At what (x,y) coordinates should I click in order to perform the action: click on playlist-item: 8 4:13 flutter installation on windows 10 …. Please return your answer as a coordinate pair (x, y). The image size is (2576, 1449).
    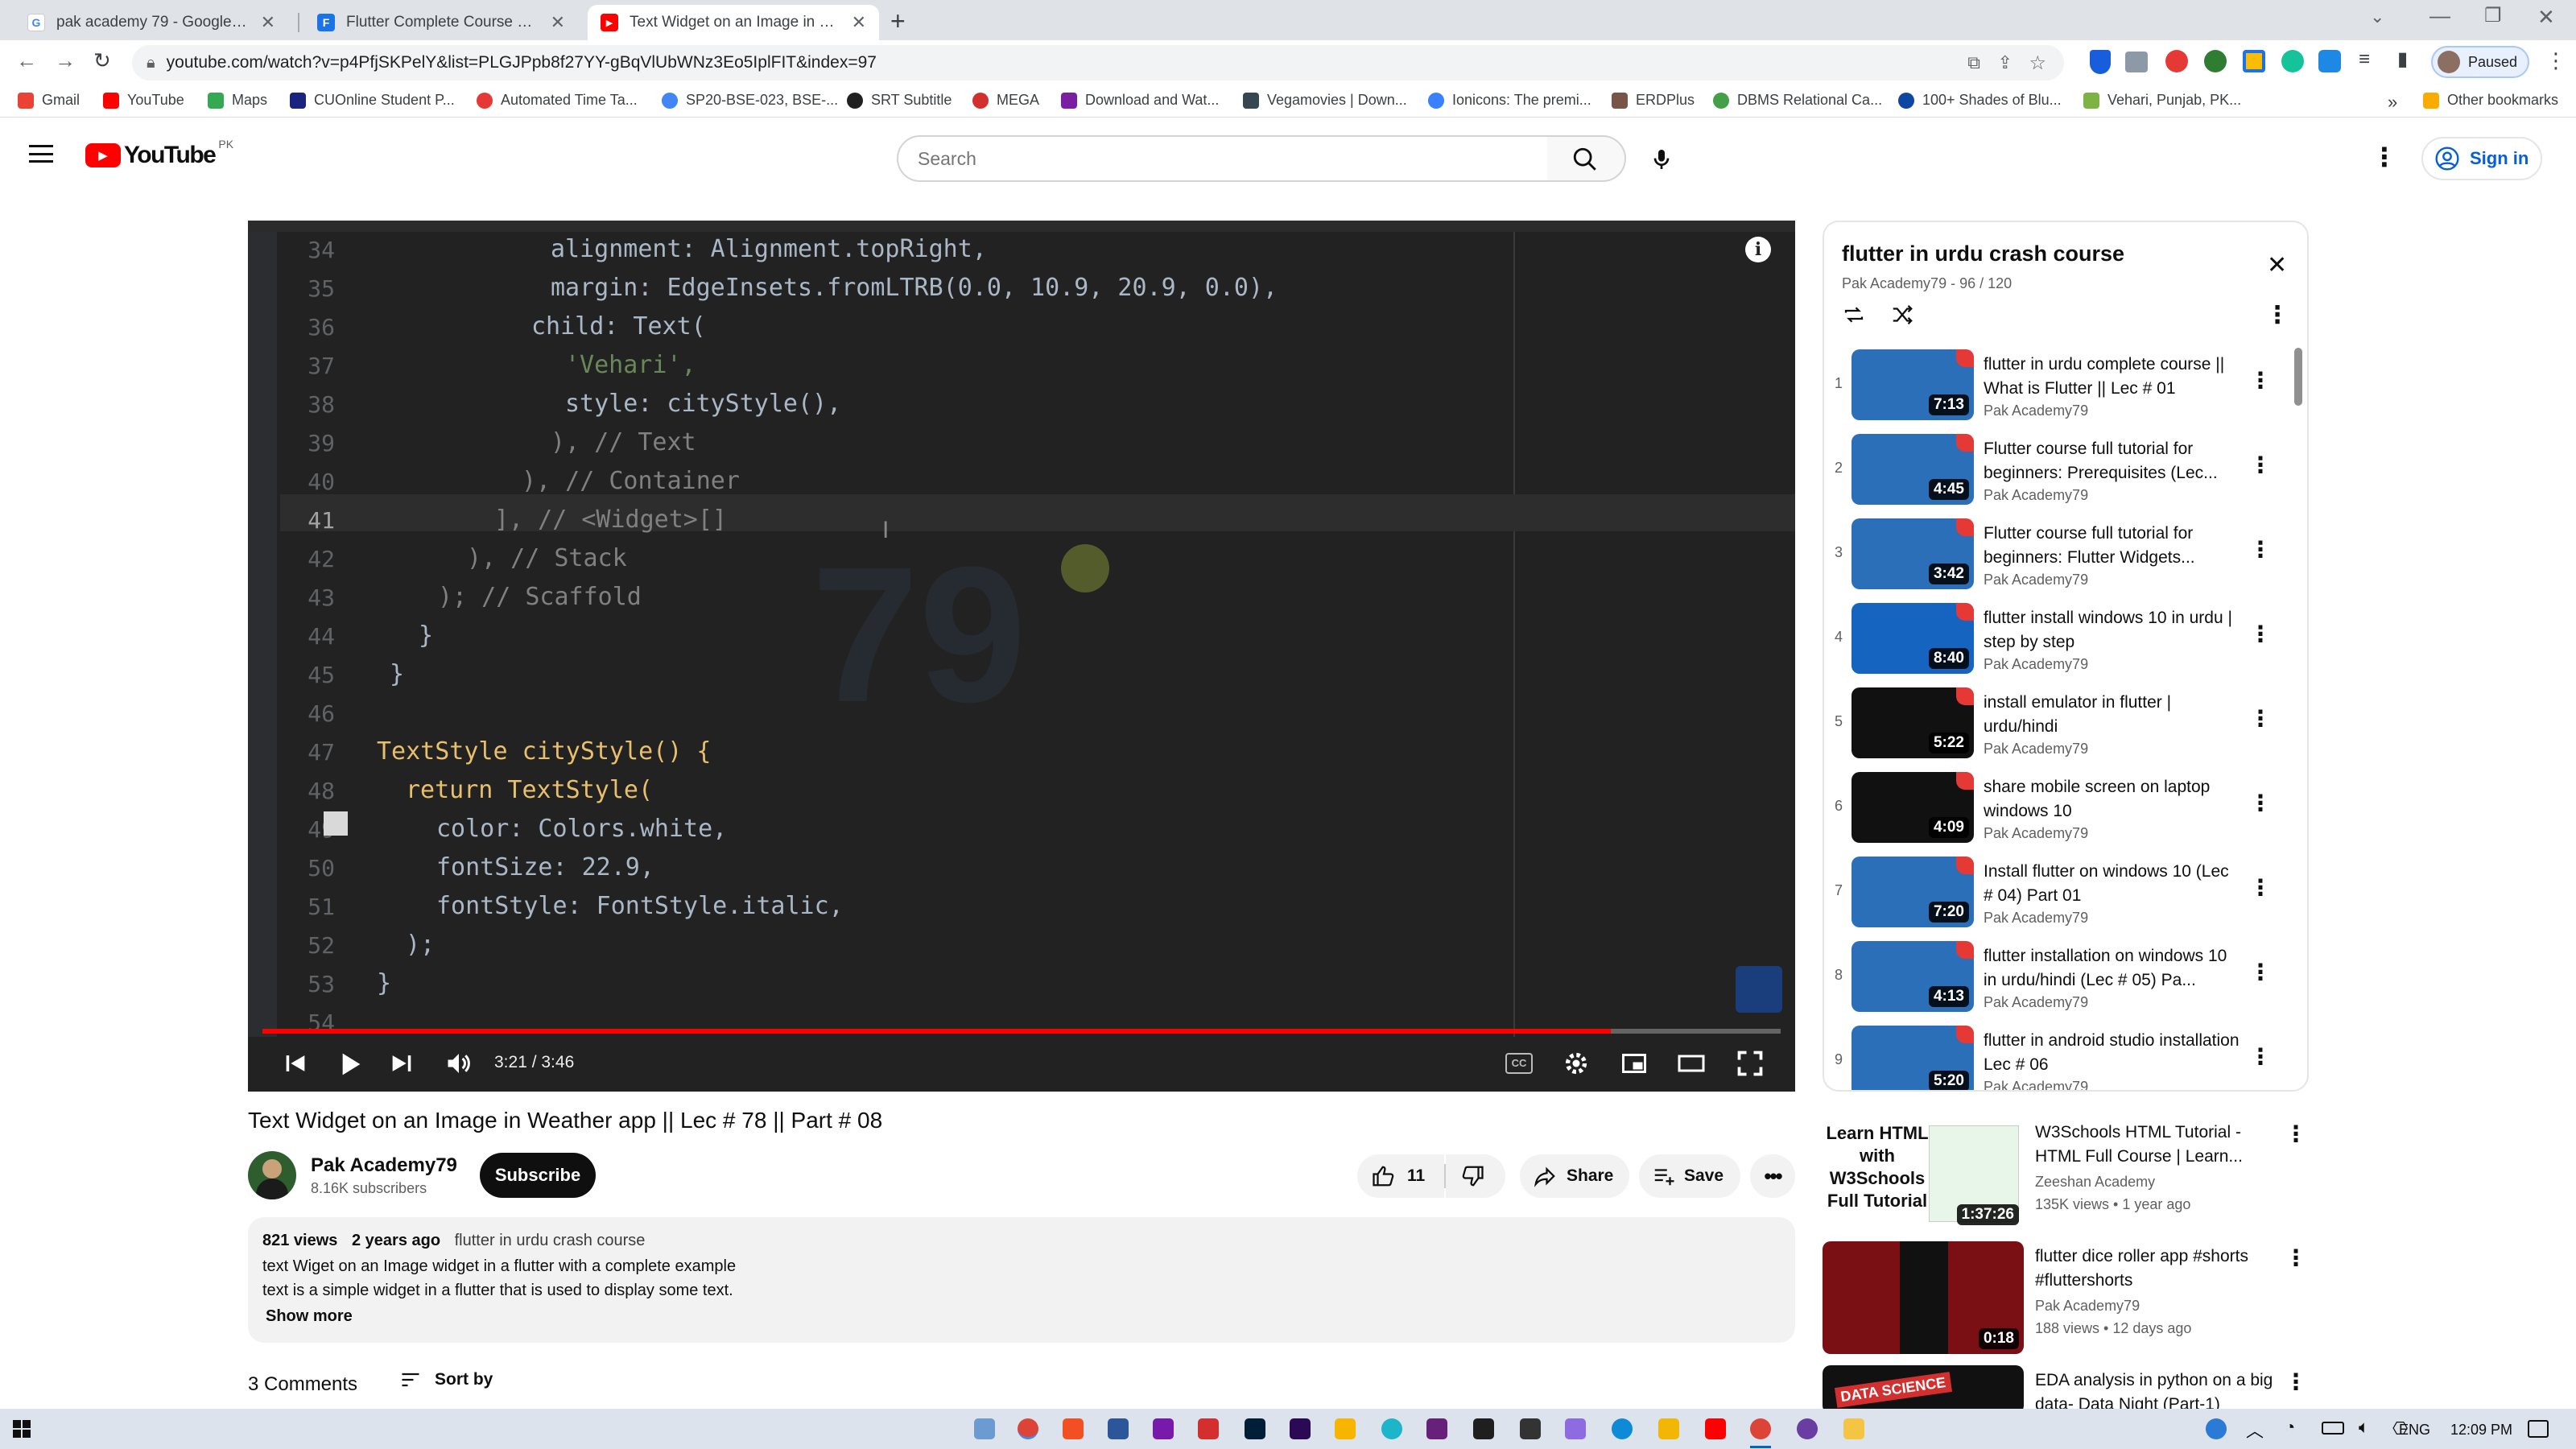
    Looking at the image, I should click on (2065, 978).